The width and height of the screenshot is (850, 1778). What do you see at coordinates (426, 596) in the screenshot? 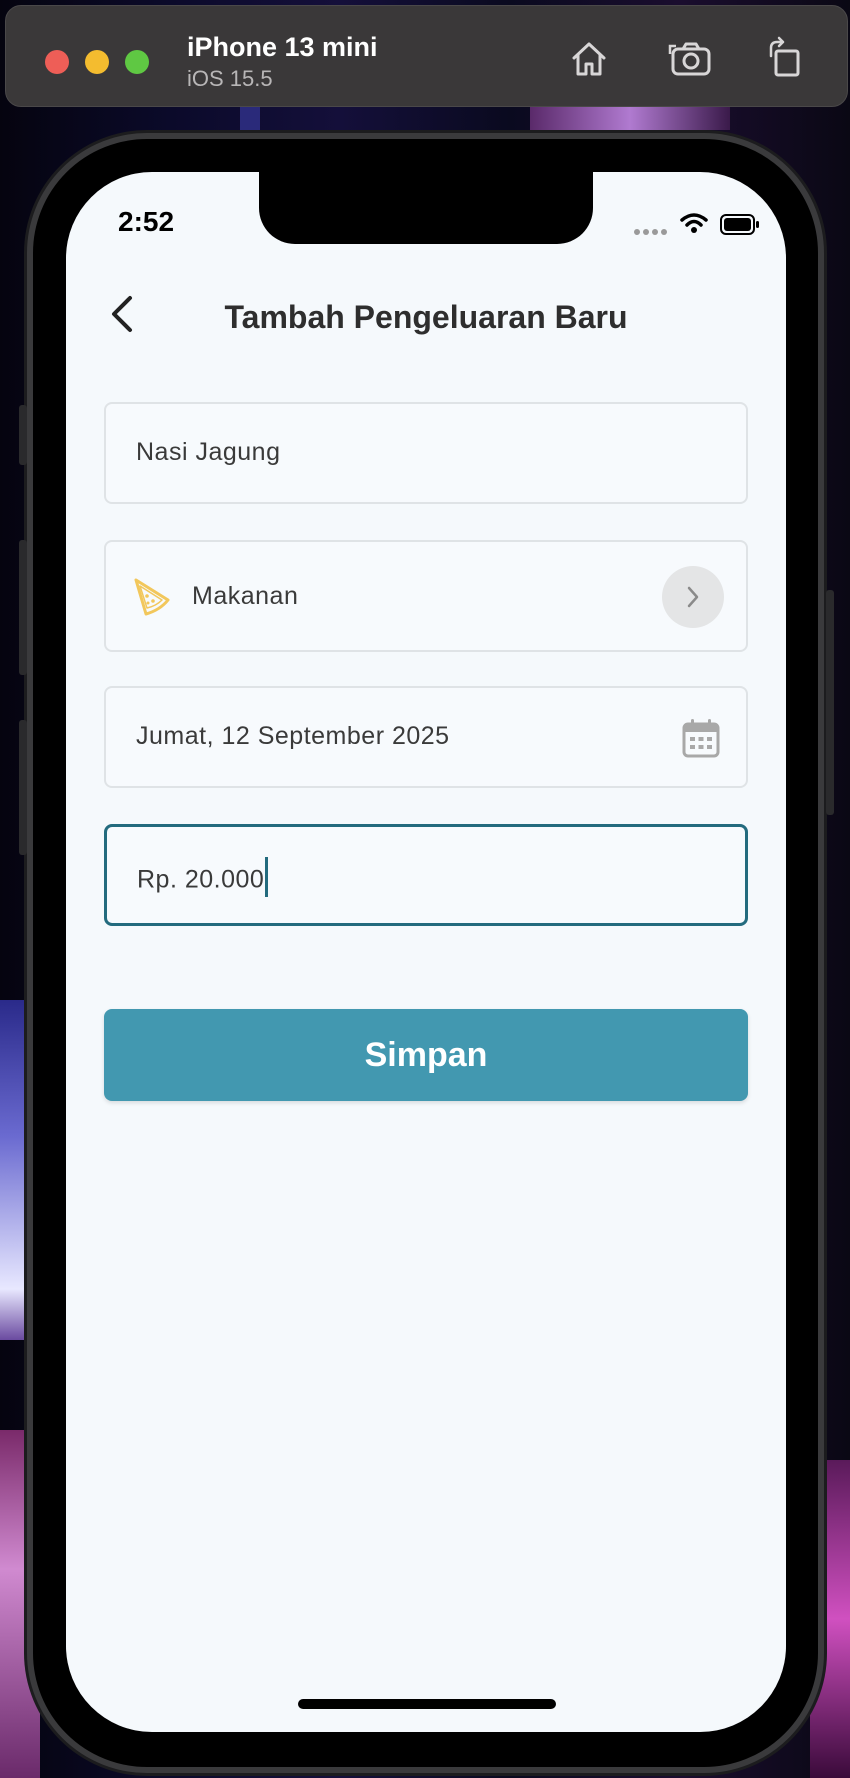
I see `category-selector: Makanan` at bounding box center [426, 596].